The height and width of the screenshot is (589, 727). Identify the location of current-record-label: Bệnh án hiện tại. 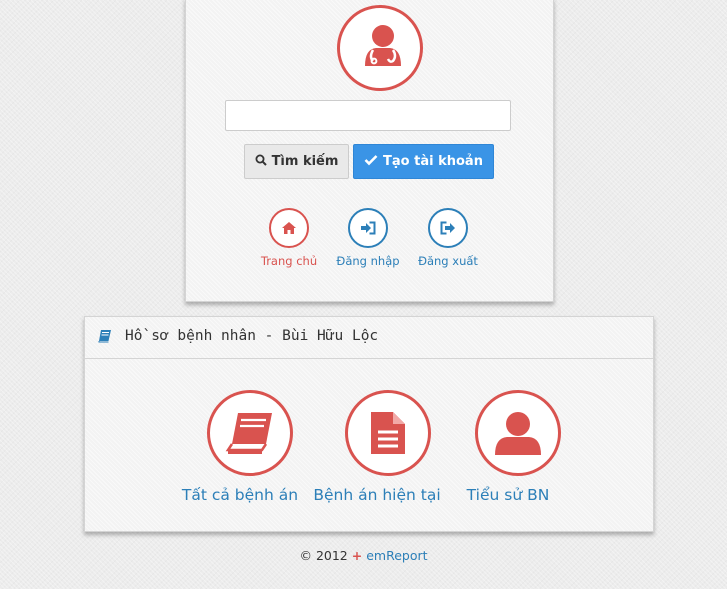
(377, 495).